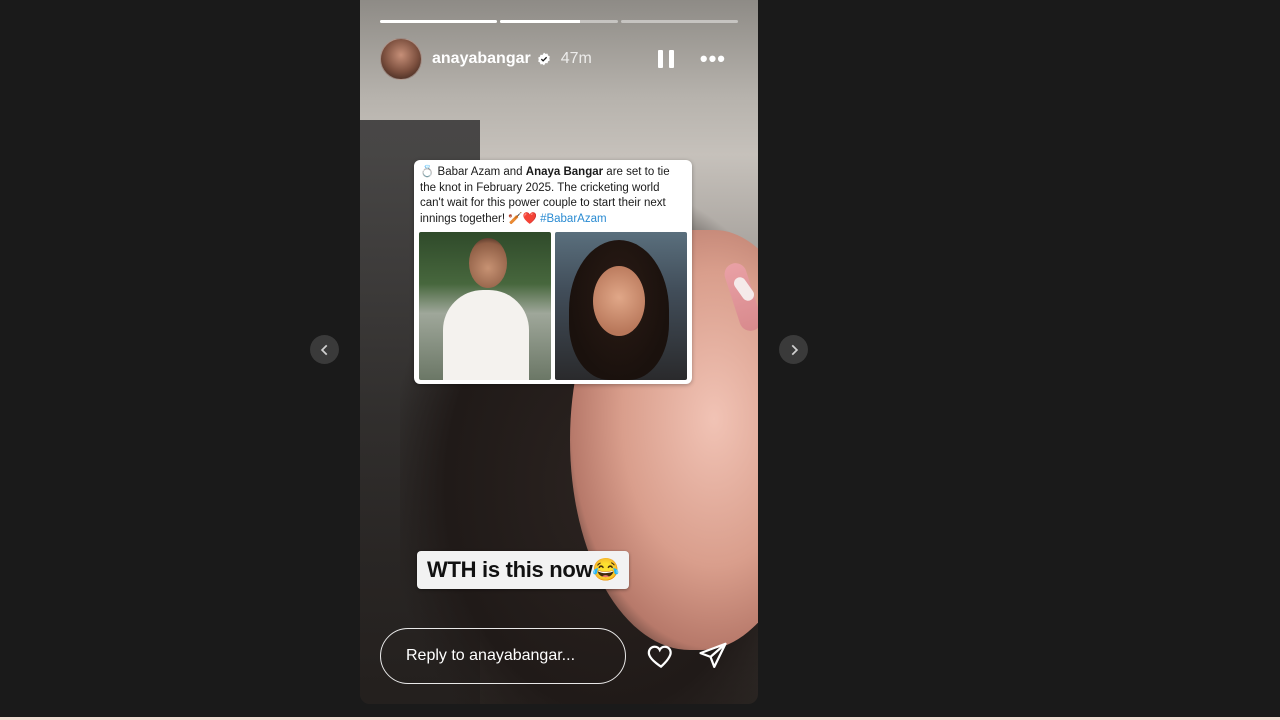  Describe the element at coordinates (486, 335) in the screenshot. I see `photo-babar-suit` at that location.